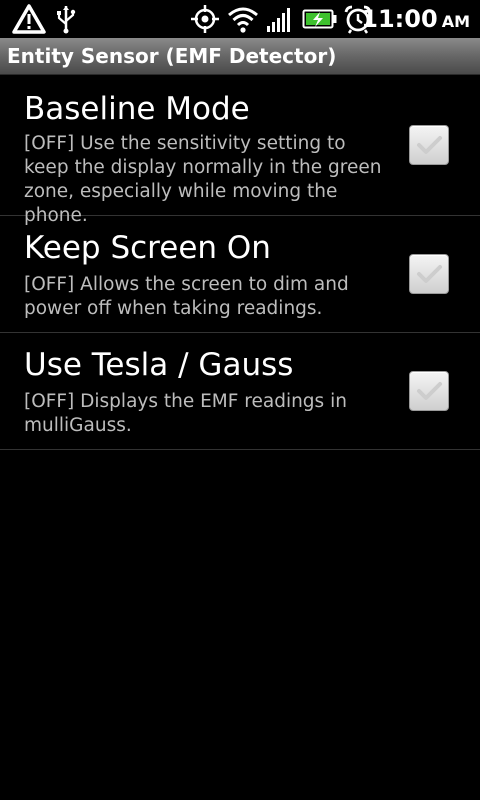 This screenshot has width=480, height=800. Describe the element at coordinates (29, 19) in the screenshot. I see `warning-icon` at that location.